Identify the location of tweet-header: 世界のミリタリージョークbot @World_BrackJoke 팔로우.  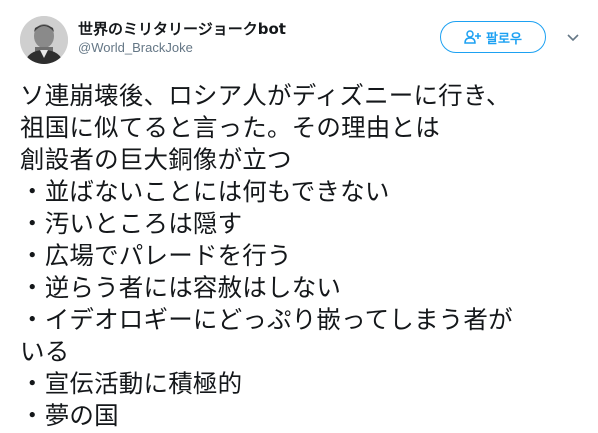
(299, 39).